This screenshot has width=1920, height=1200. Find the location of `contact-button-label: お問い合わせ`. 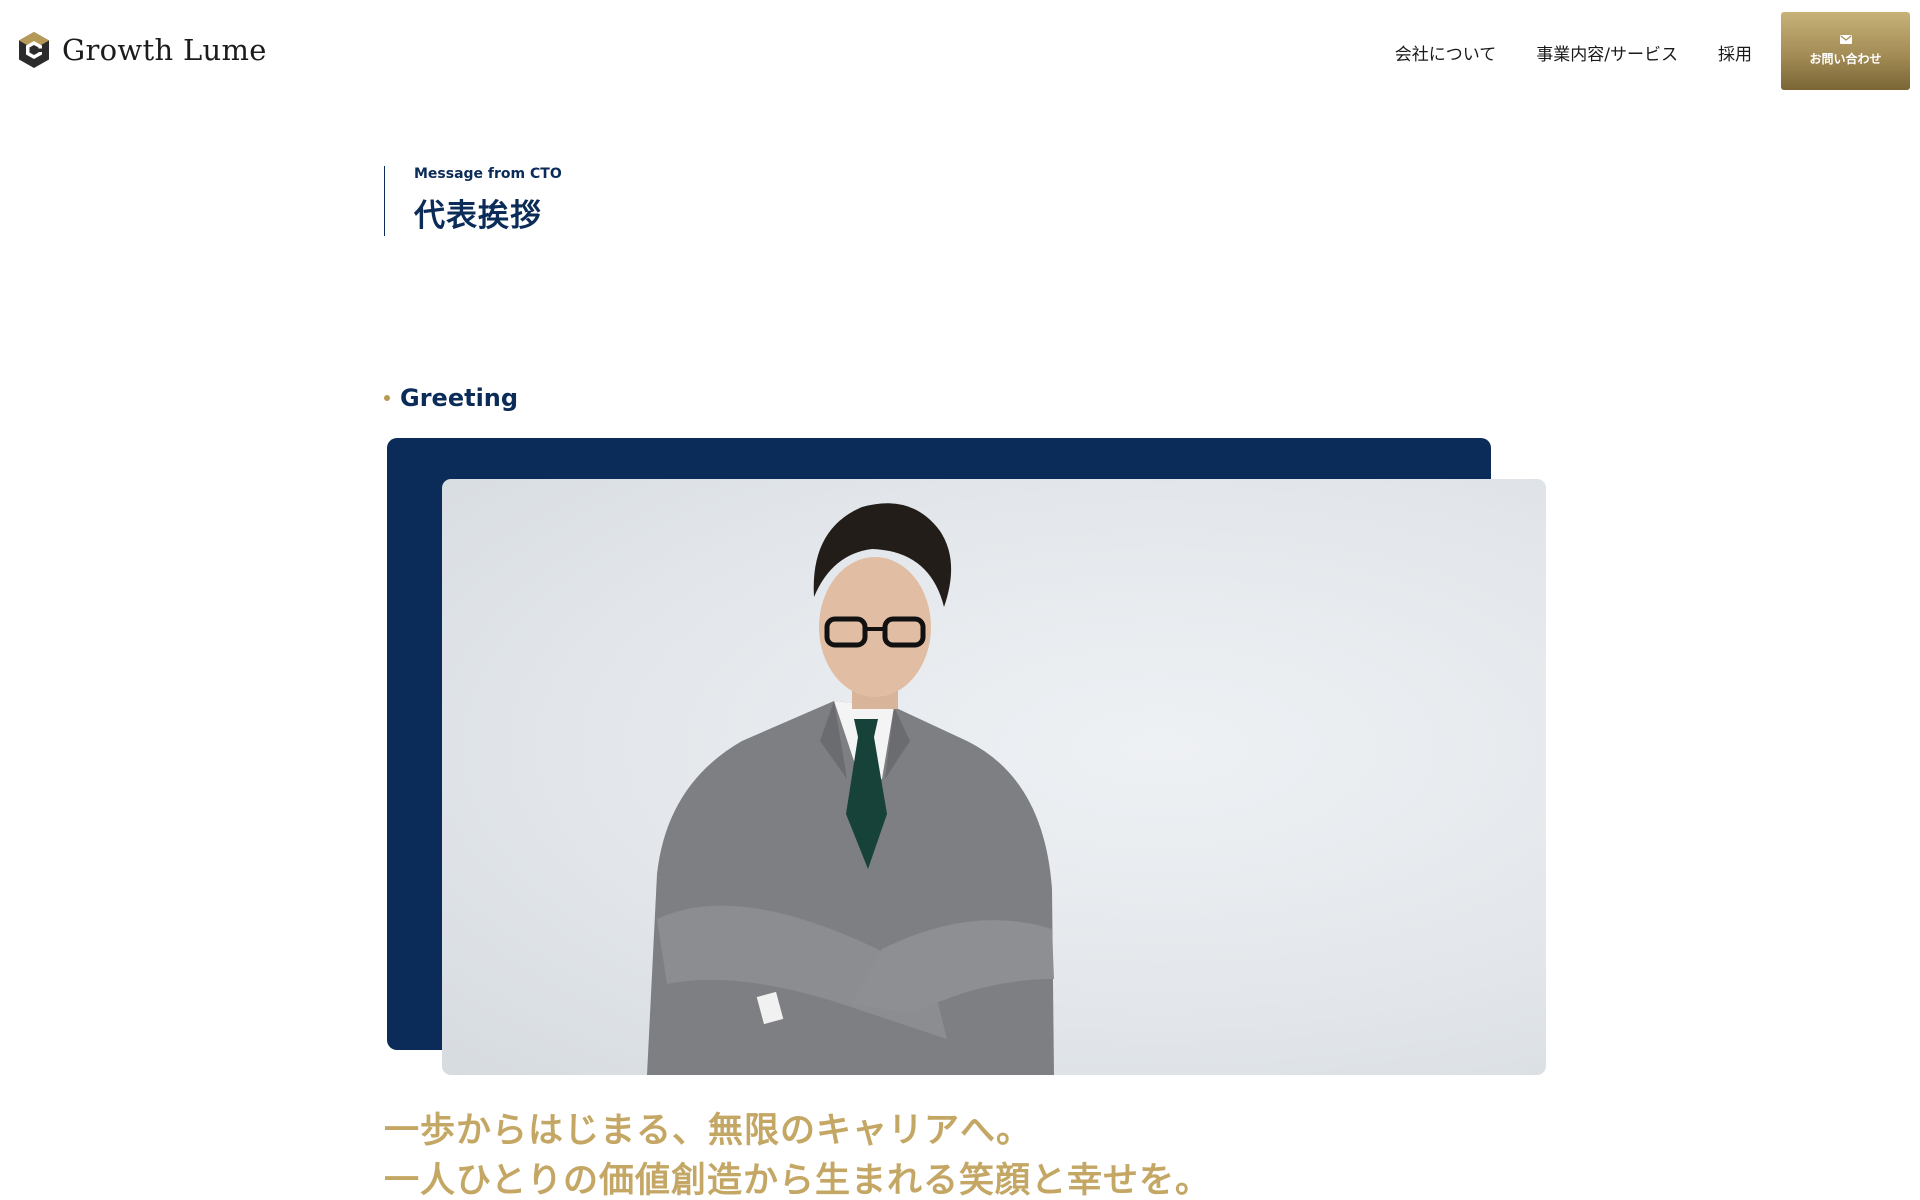

contact-button-label: お問い合わせ is located at coordinates (1845, 59).